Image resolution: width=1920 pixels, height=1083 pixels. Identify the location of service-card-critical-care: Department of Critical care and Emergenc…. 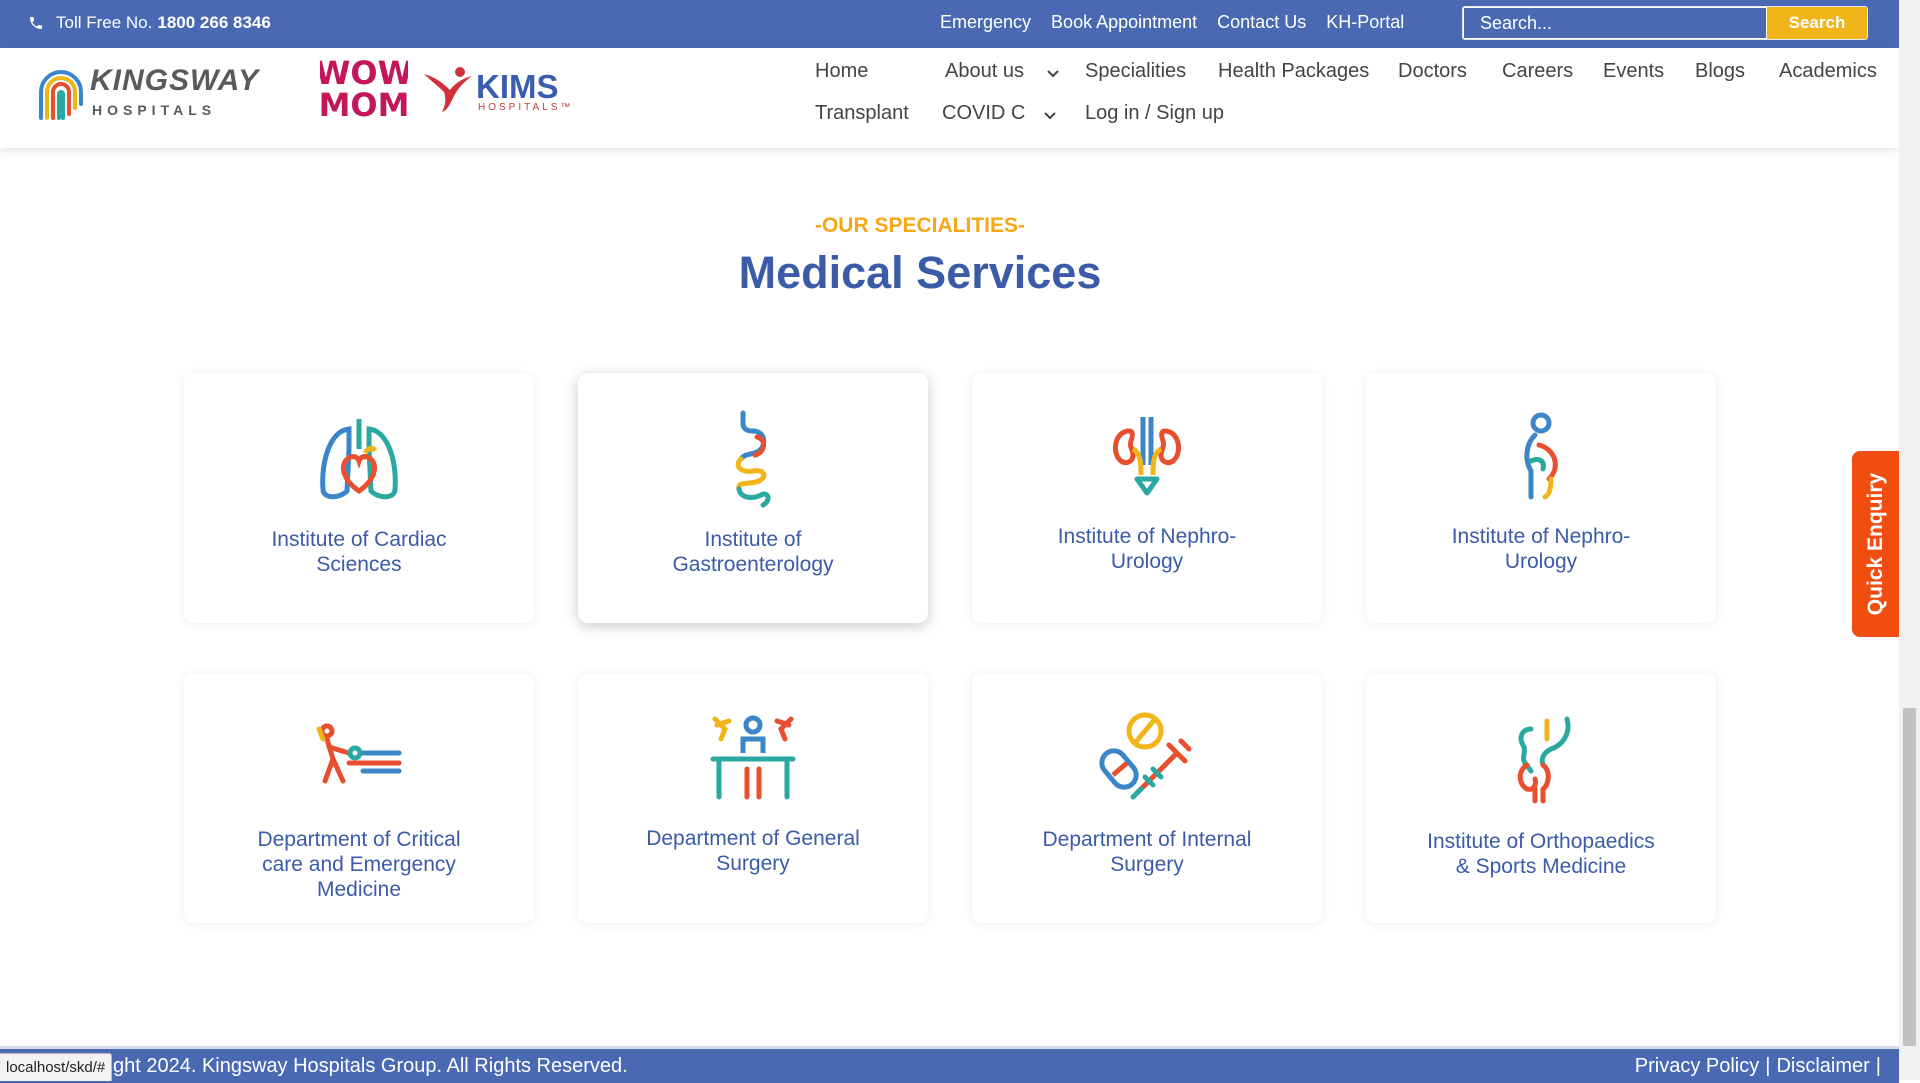
(359, 798).